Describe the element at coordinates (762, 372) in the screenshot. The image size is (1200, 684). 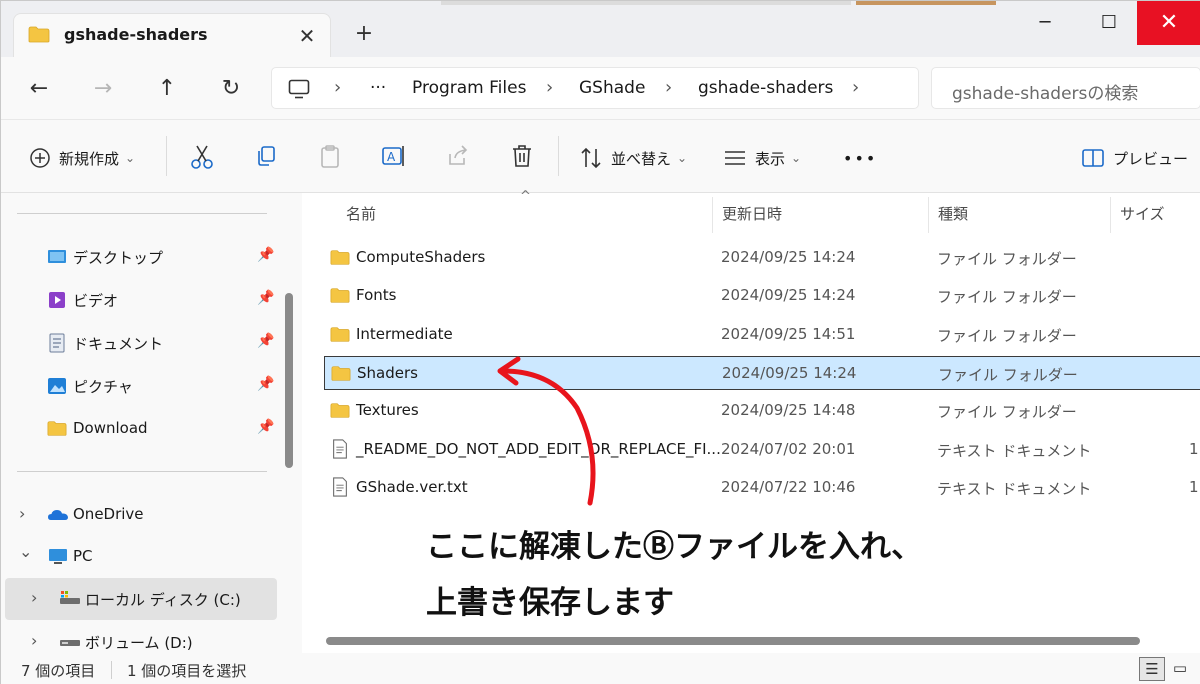
I see `file-row: Shaders 2024/09/25 14:24 ファイル フォルダー` at that location.